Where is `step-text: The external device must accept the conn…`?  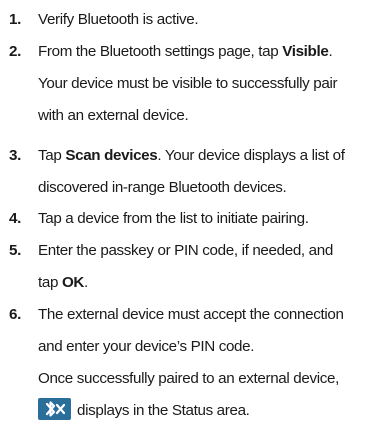
step-text: The external device must accept the conn… is located at coordinates (191, 314).